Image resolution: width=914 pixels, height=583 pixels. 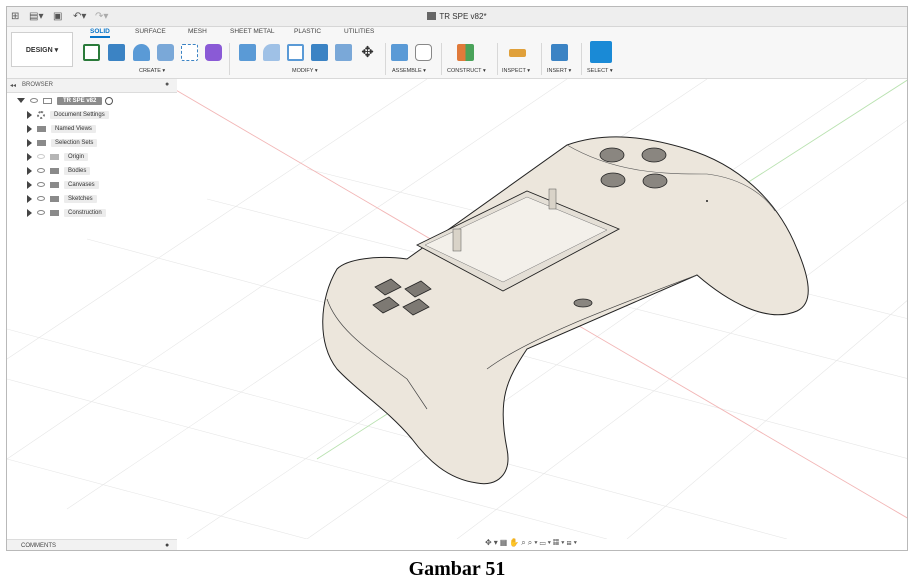 What do you see at coordinates (152, 71) in the screenshot?
I see `create-menu: CREATE ▾` at bounding box center [152, 71].